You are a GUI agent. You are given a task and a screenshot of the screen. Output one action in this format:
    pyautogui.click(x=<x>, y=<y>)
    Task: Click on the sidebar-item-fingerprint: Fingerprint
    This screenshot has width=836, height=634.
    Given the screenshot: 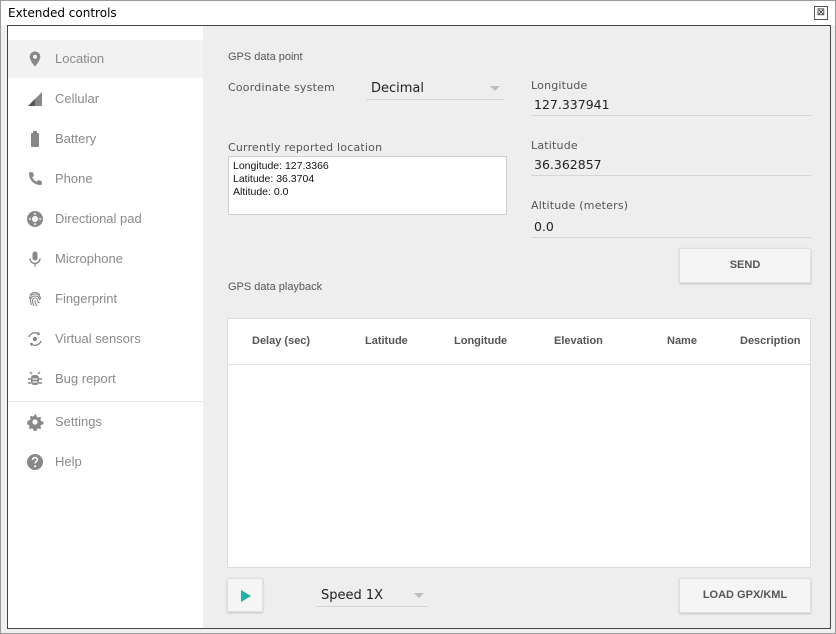 What is the action you would take?
    pyautogui.click(x=105, y=299)
    